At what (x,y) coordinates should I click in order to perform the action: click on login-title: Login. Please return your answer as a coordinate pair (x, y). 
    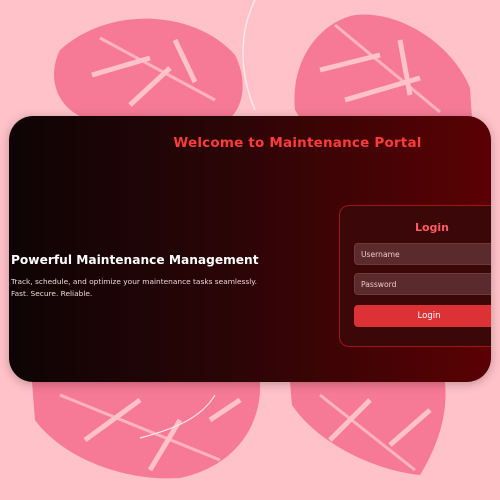
    Looking at the image, I should click on (432, 227).